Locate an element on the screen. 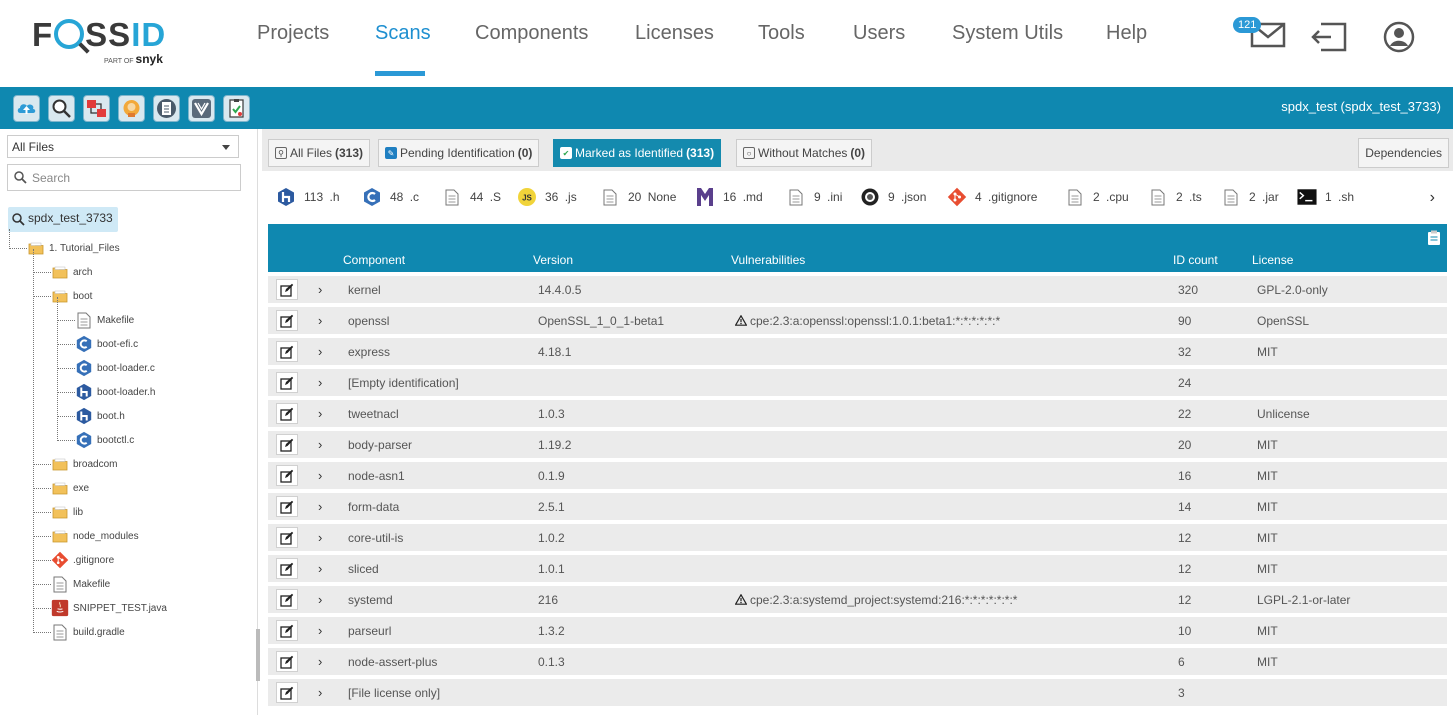 The height and width of the screenshot is (715, 1453). column-version: Version is located at coordinates (553, 260).